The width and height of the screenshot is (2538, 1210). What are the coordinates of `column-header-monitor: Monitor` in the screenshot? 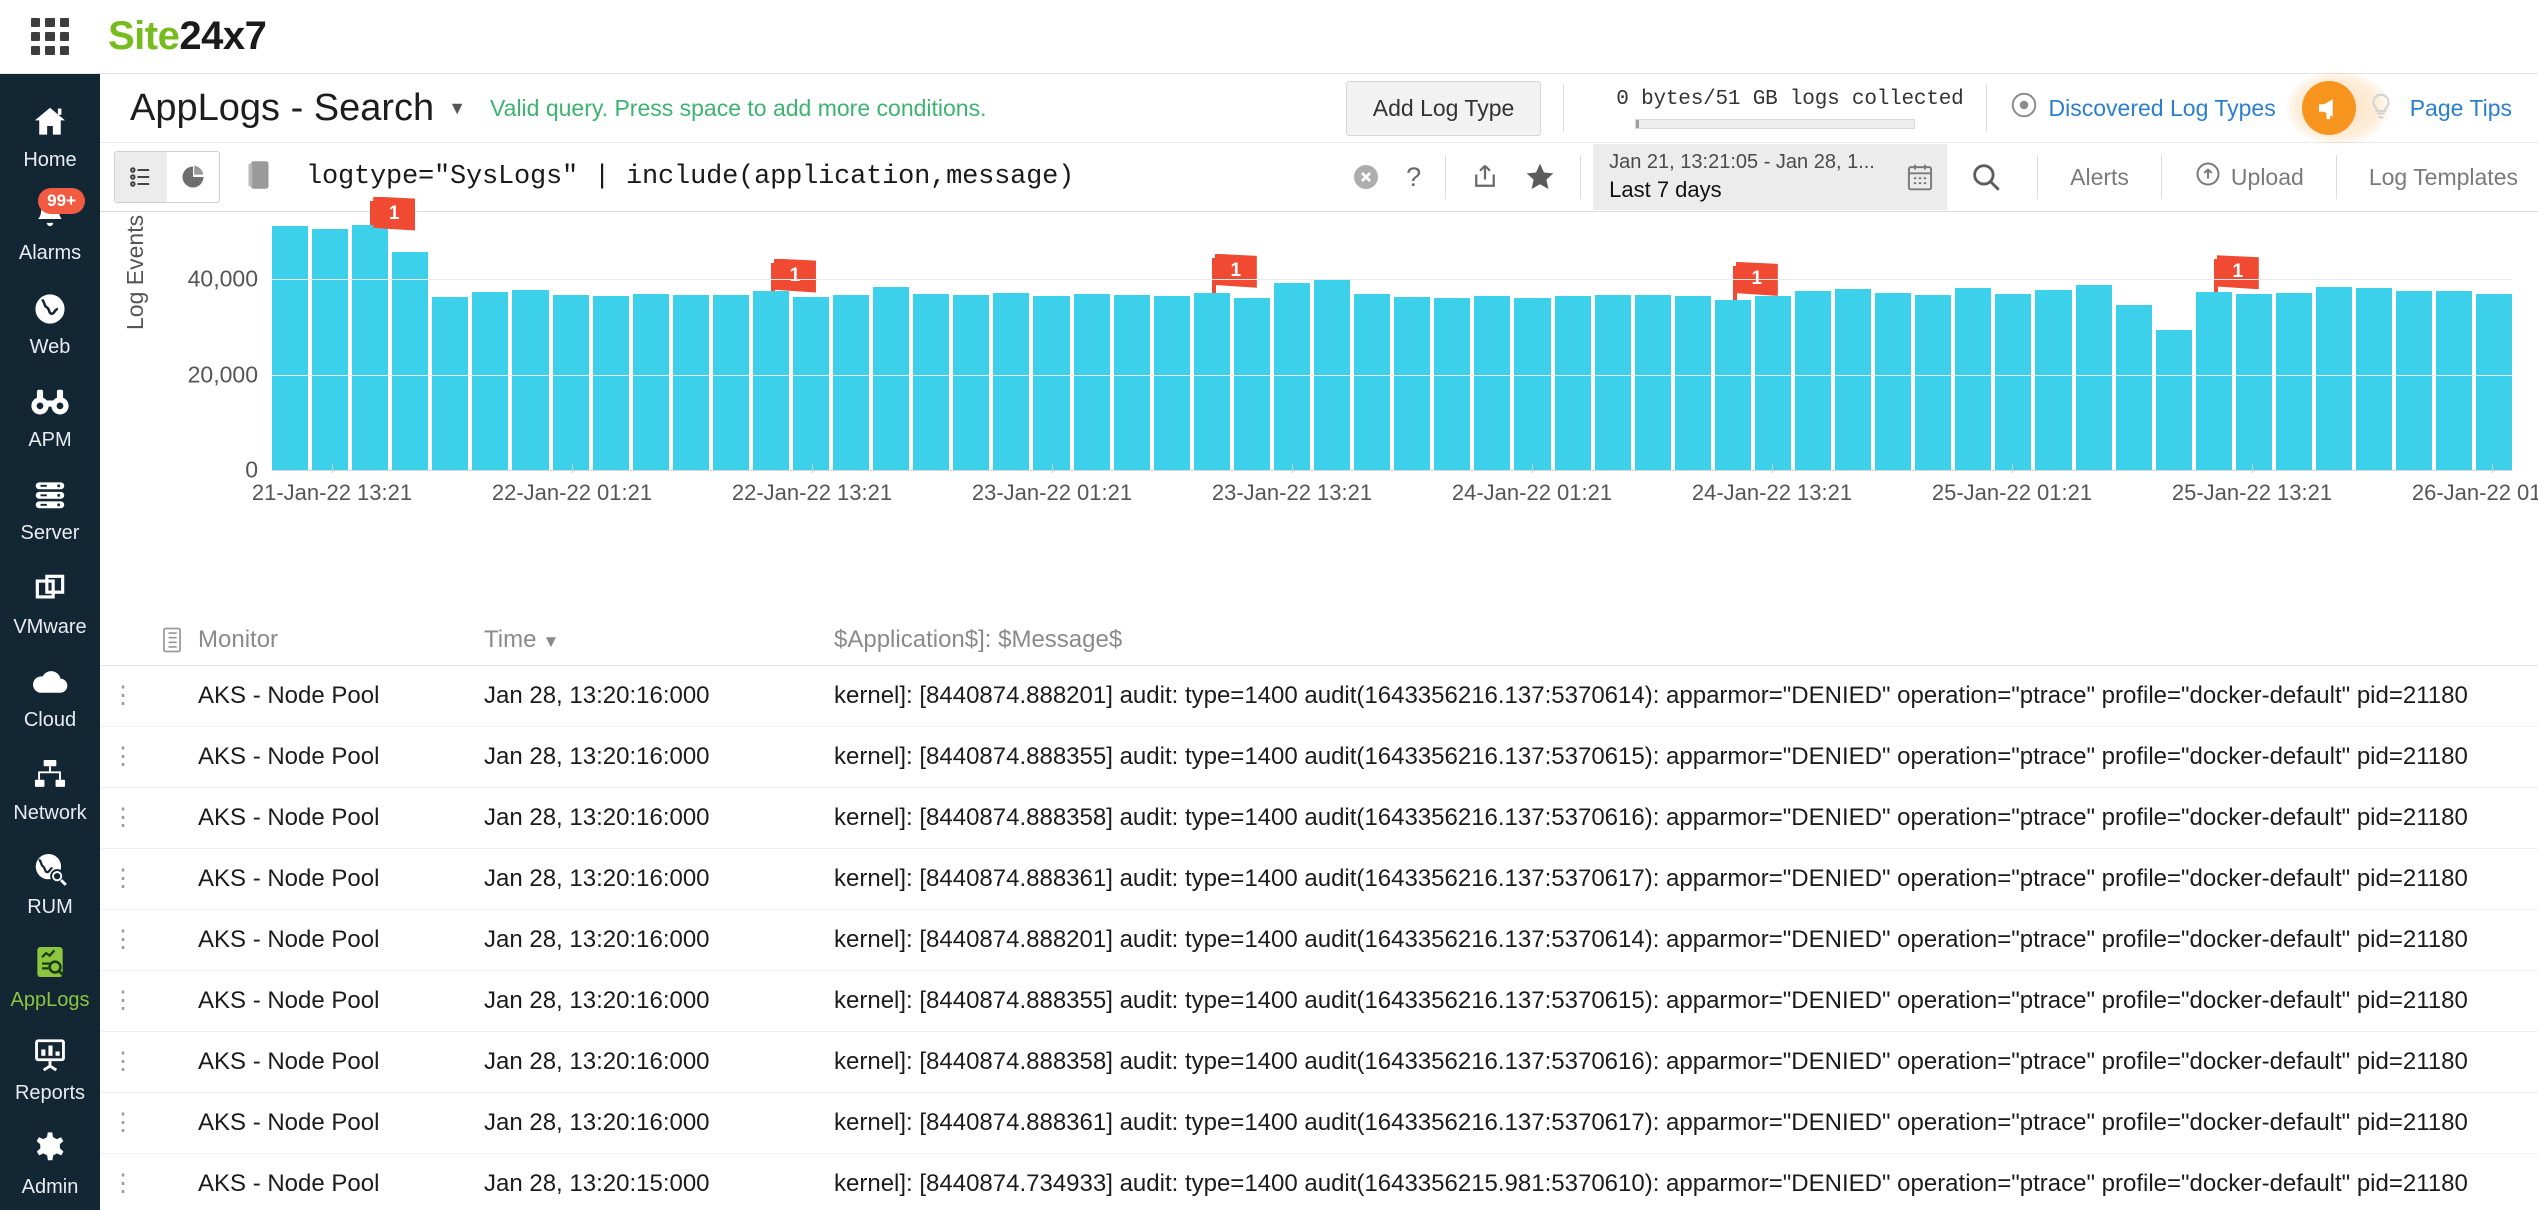 It's located at (341, 640).